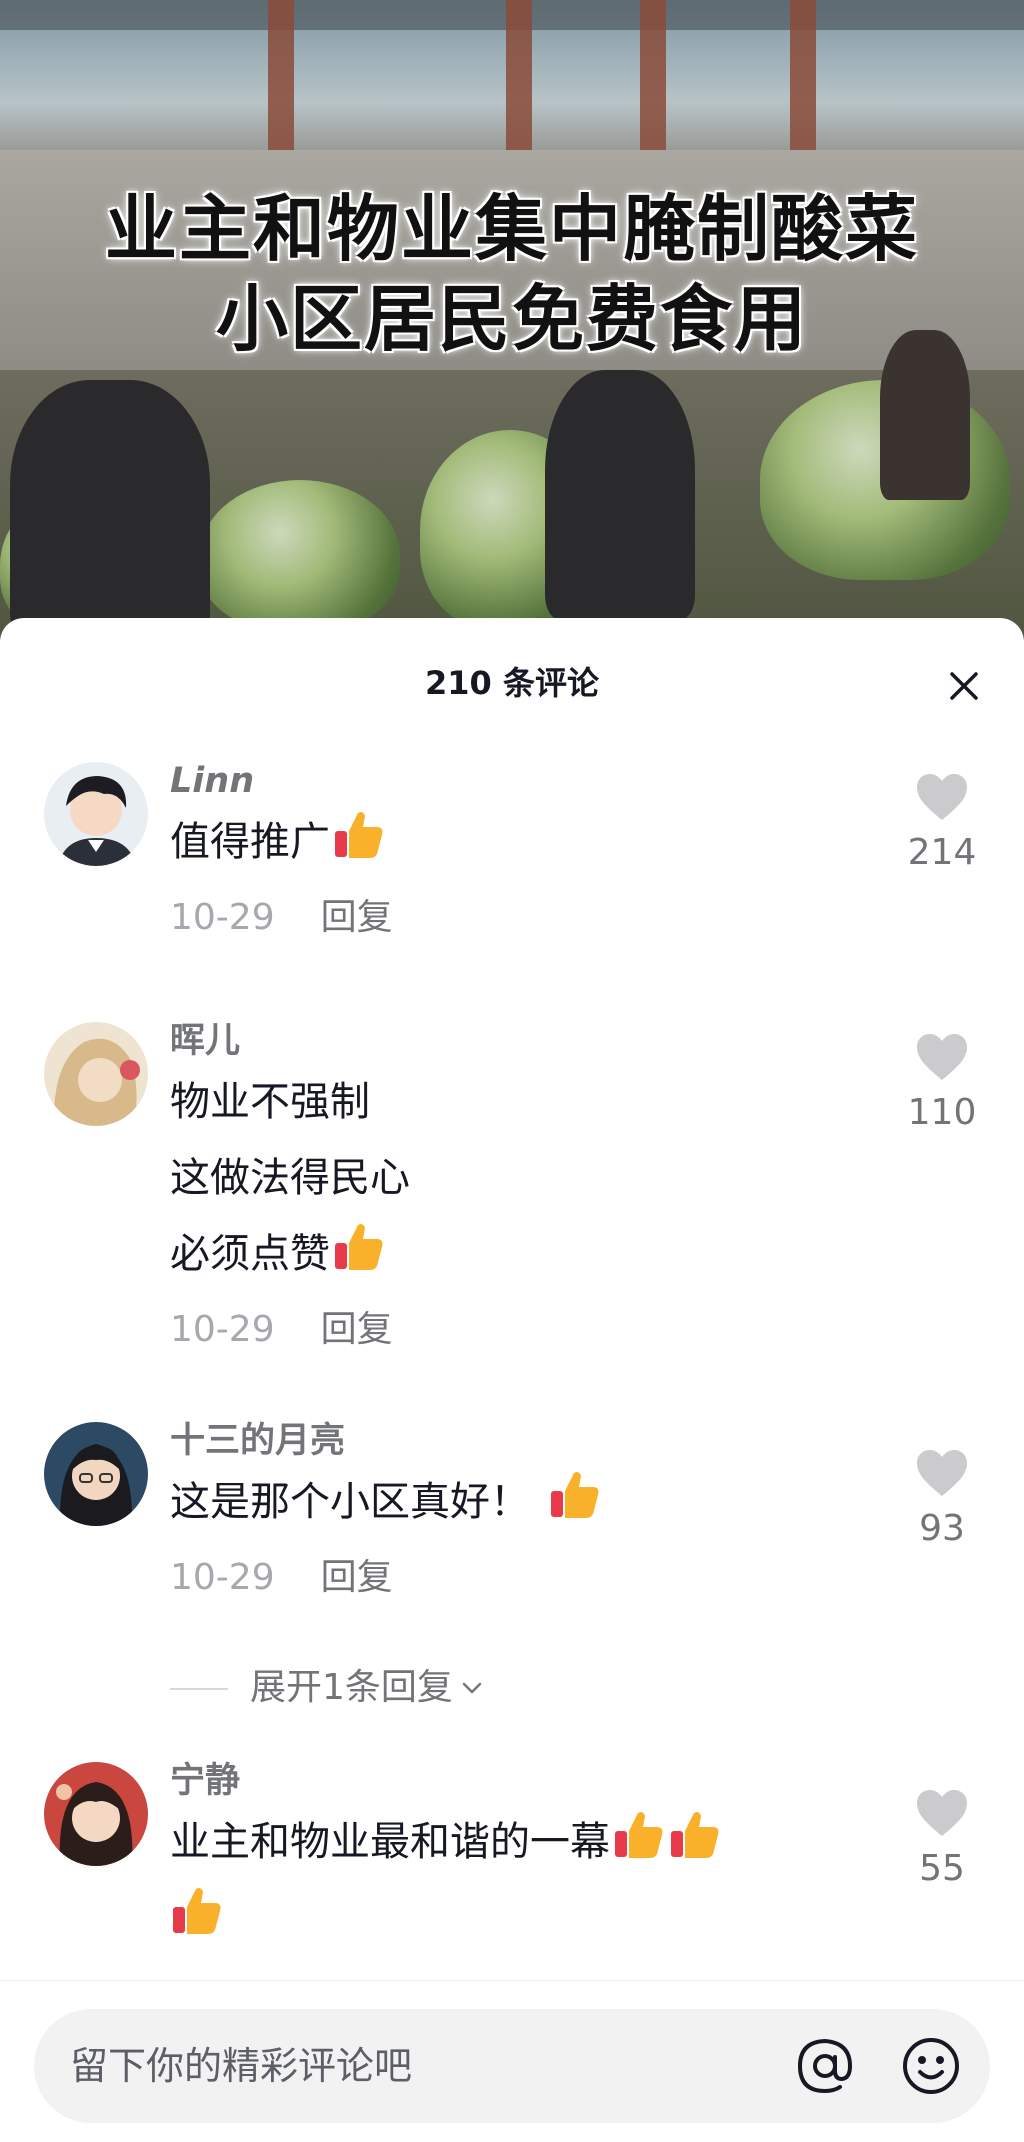 This screenshot has width=1024, height=2142. I want to click on comment-author: 宁静, so click(530, 1781).